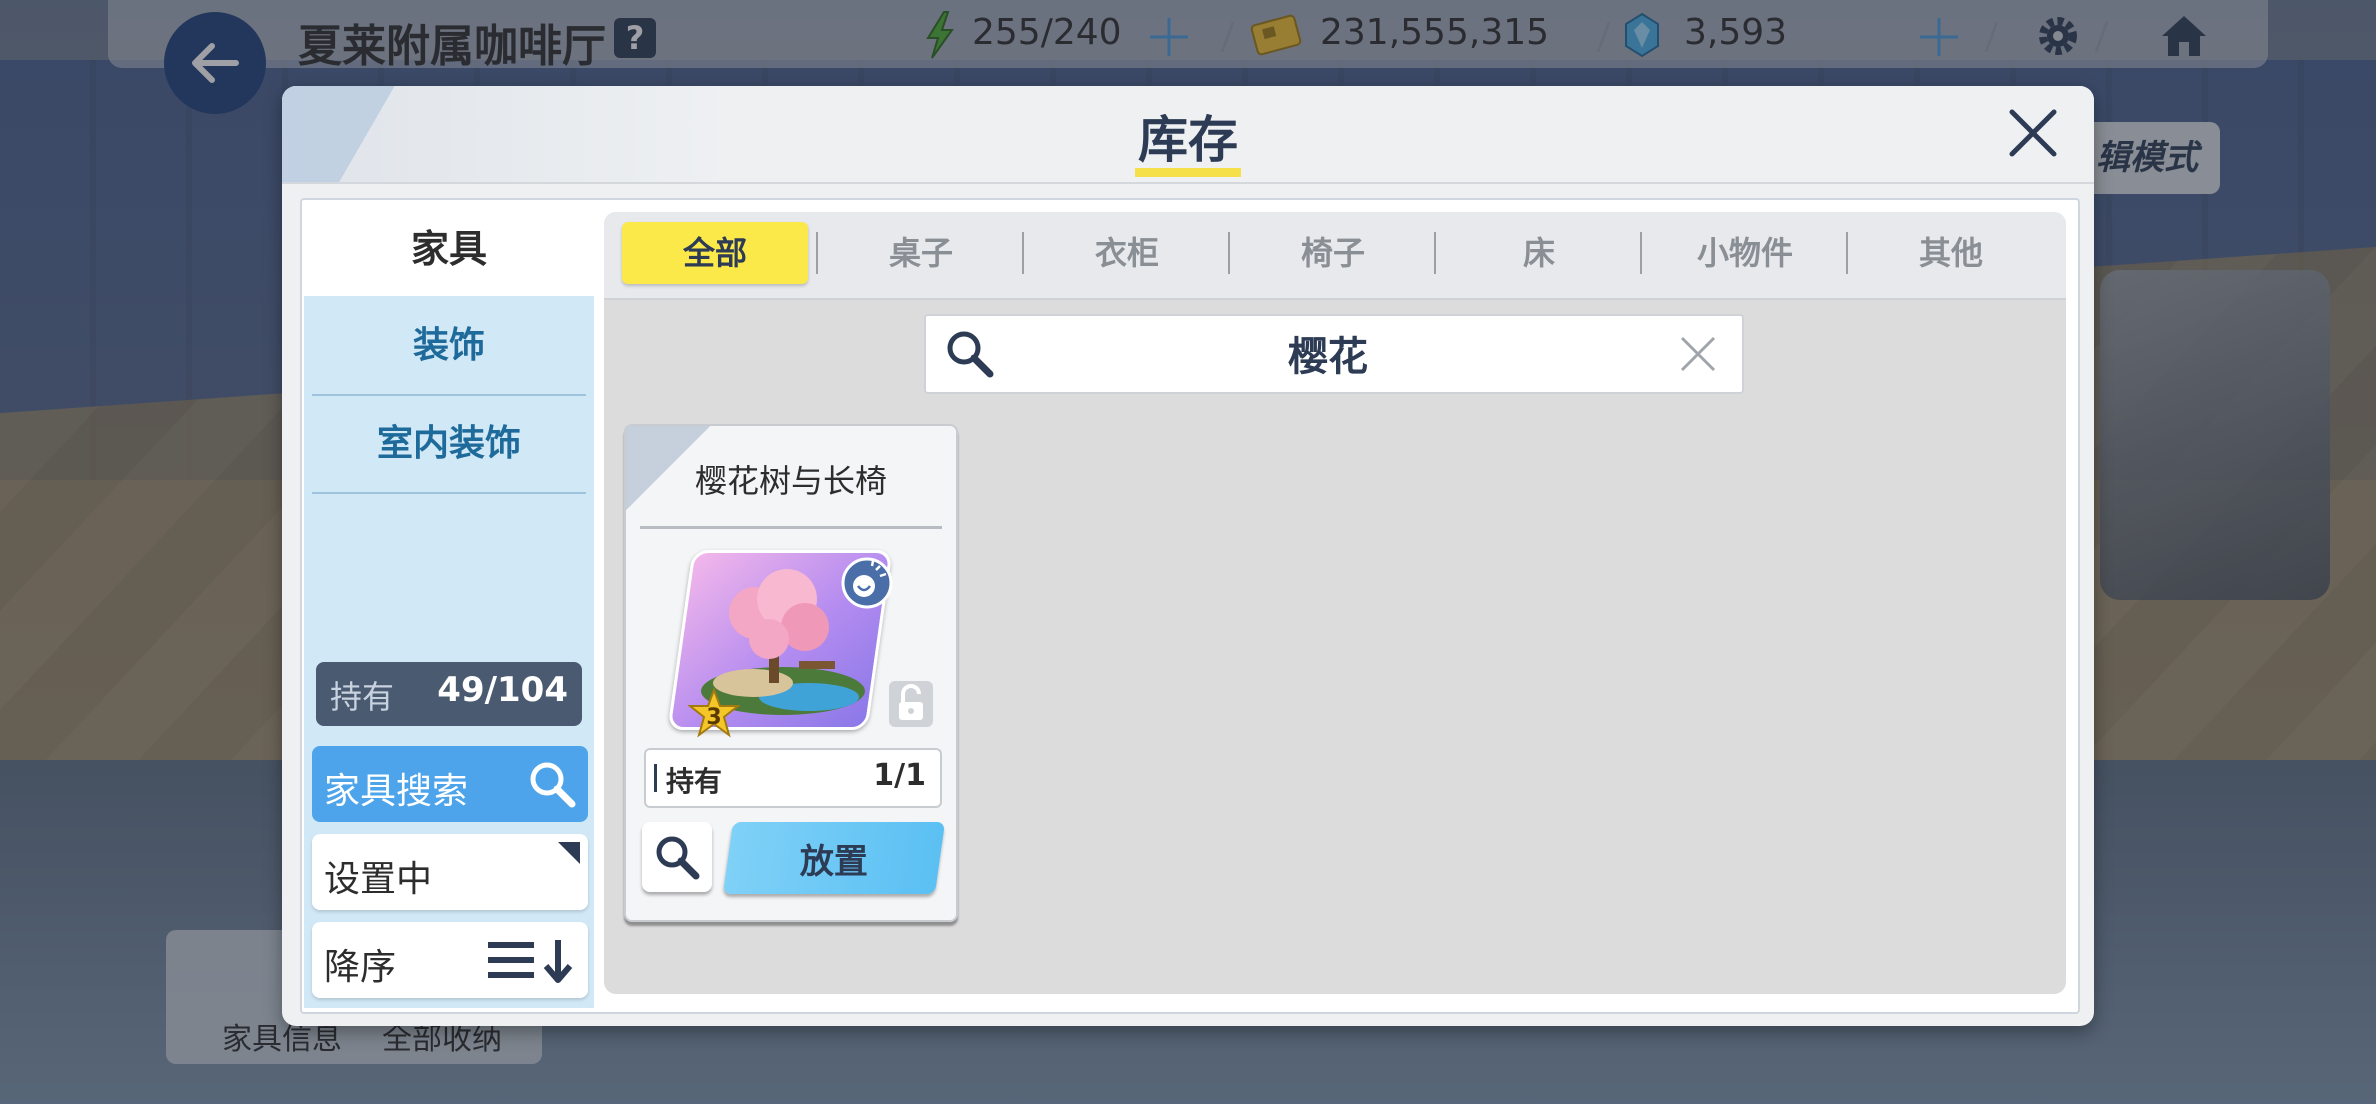  I want to click on sort-order-label: 降序, so click(360, 967).